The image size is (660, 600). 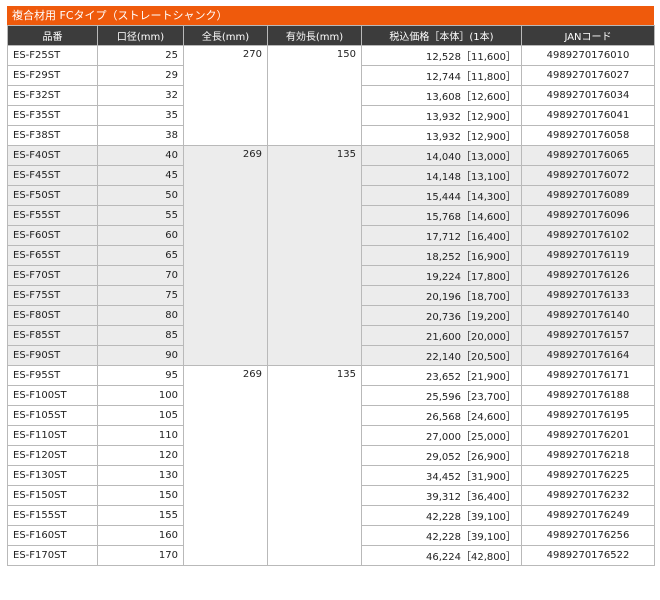 I want to click on cell-jan-code: 4989270176034, so click(x=588, y=95).